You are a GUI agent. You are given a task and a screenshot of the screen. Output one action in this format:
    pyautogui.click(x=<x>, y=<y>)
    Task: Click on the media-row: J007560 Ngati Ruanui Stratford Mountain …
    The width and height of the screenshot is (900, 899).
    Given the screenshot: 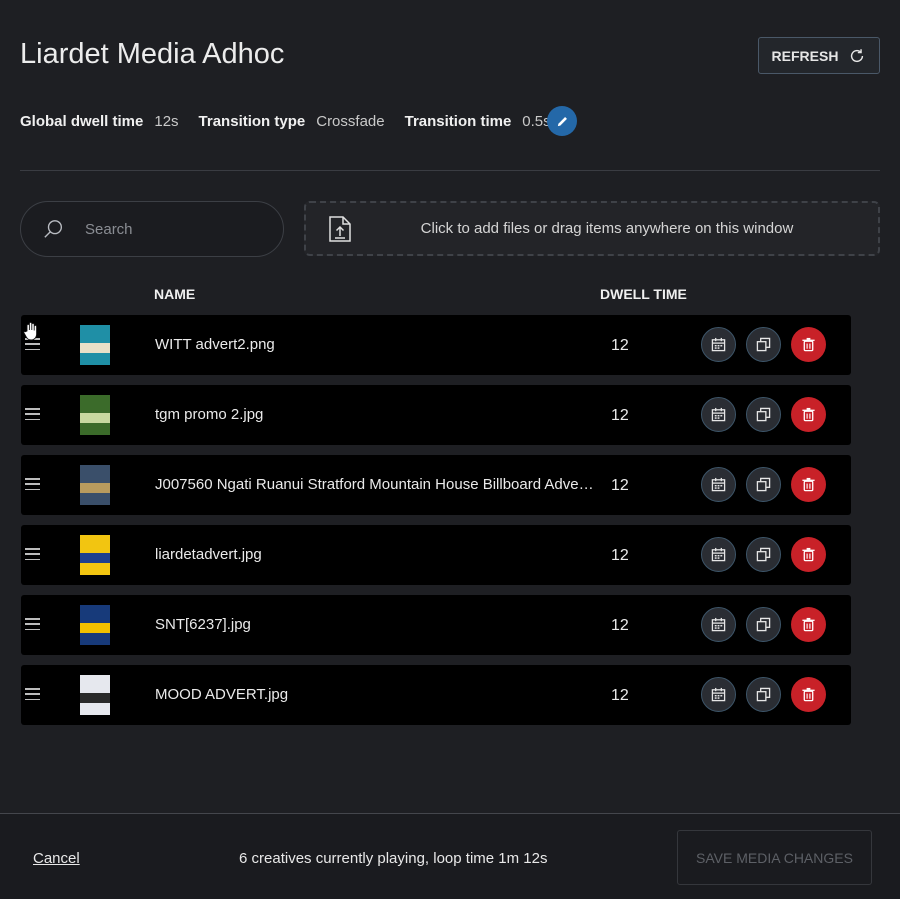 What is the action you would take?
    pyautogui.click(x=436, y=485)
    